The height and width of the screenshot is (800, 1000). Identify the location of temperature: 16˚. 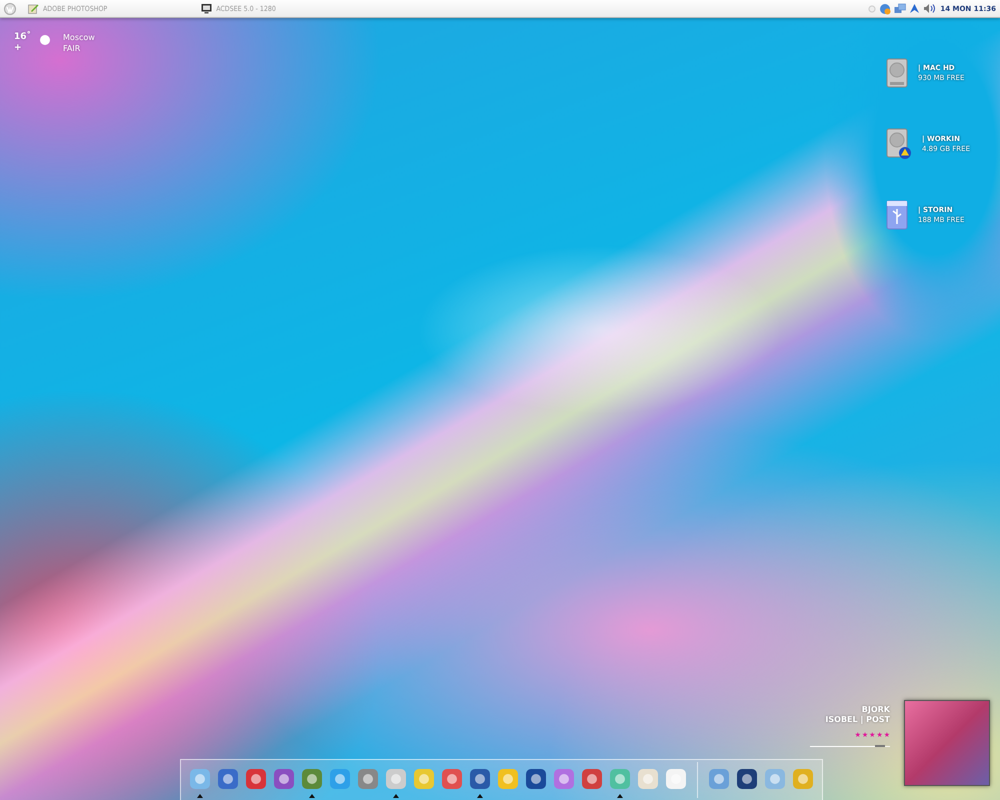
(23, 37).